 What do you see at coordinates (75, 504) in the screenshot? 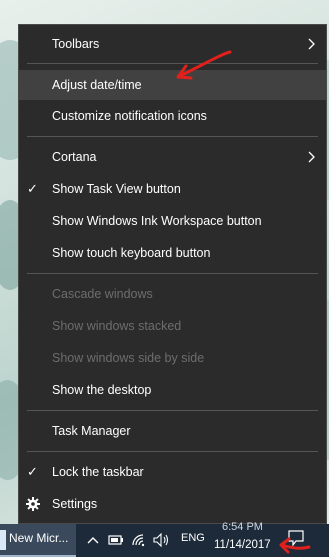
I see `menu-item-label: Settings` at bounding box center [75, 504].